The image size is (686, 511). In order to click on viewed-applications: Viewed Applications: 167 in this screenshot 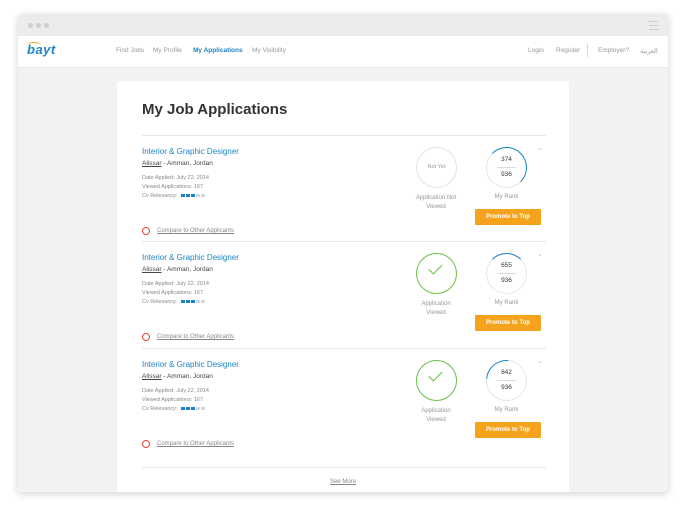, I will do `click(173, 187)`.